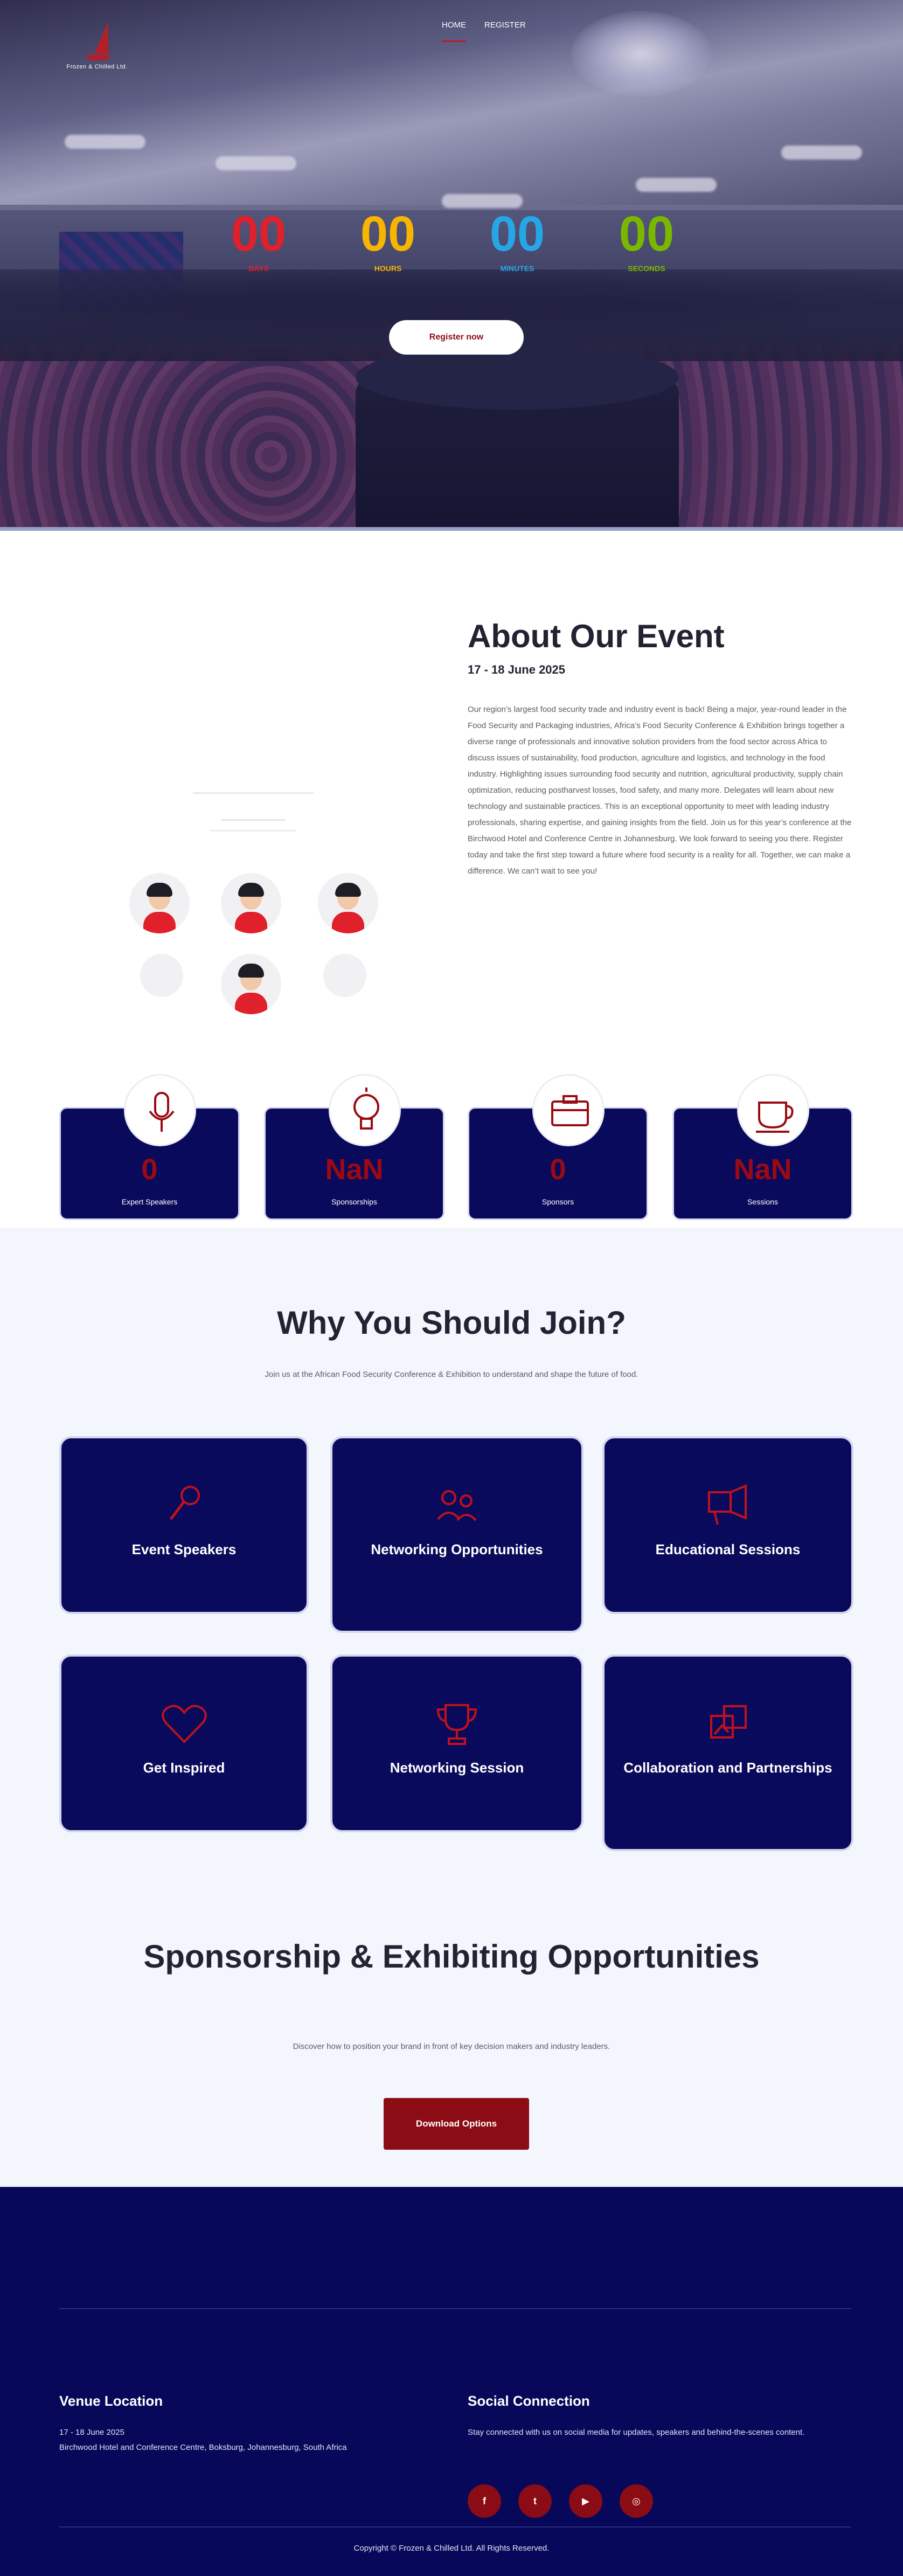  Describe the element at coordinates (585, 2501) in the screenshot. I see `youtube-icon: ▶` at that location.